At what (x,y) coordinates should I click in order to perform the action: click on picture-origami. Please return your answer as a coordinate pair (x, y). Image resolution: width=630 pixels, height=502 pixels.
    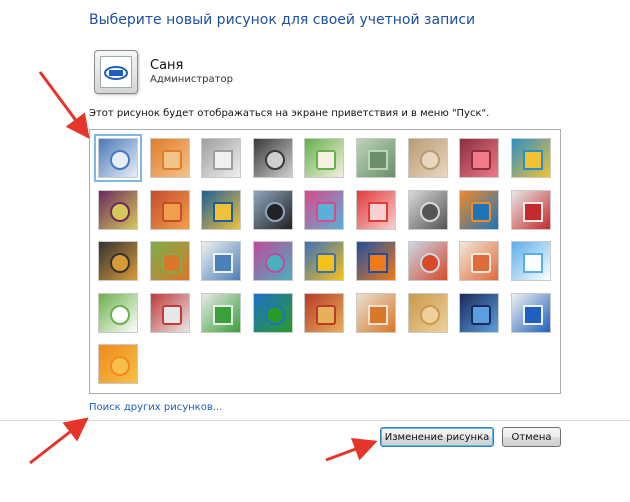
    Looking at the image, I should click on (531, 210).